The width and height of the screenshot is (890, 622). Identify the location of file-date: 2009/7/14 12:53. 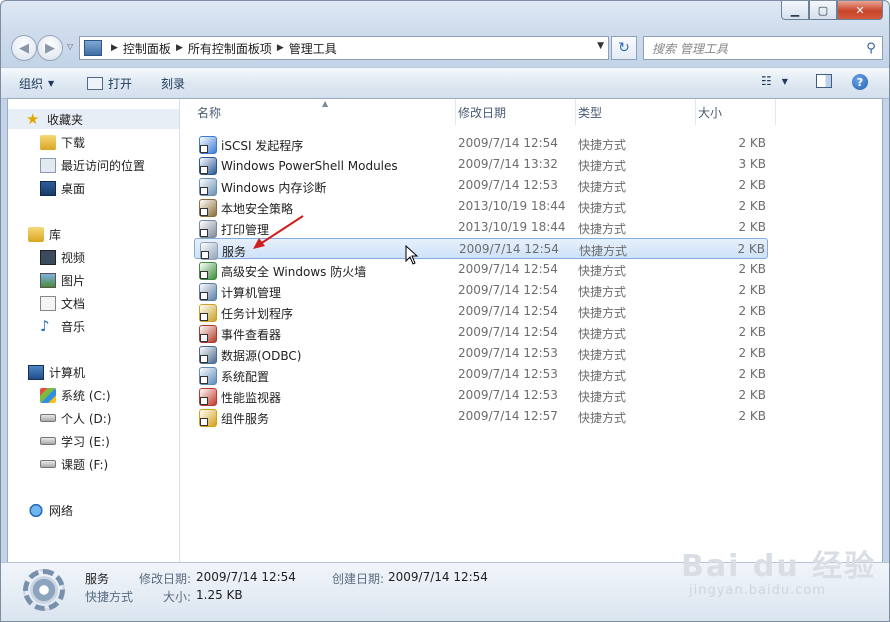
(508, 395).